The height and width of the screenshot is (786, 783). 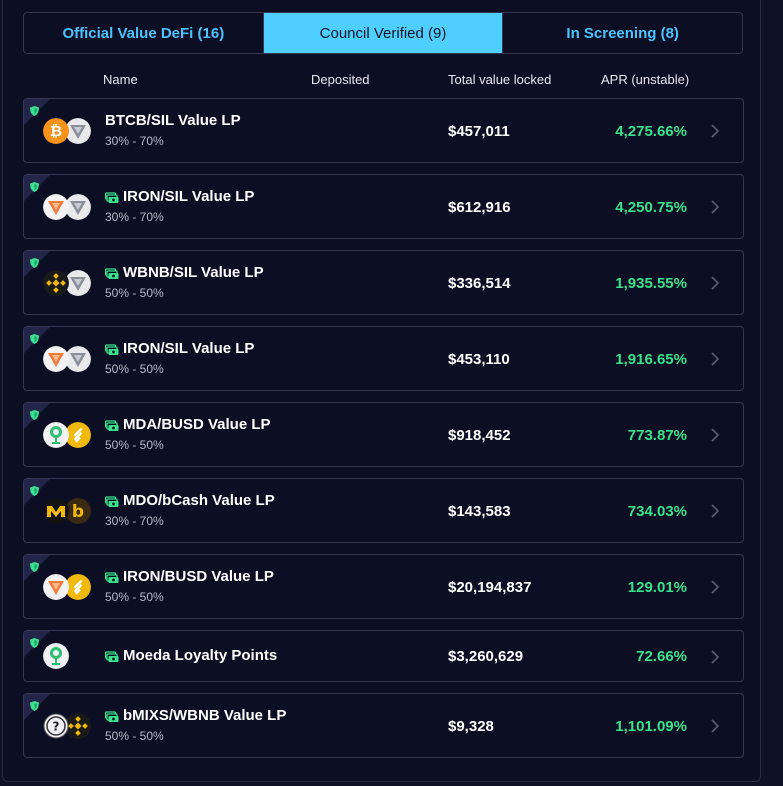 I want to click on pool-apr: 1,101.09%, so click(x=651, y=726).